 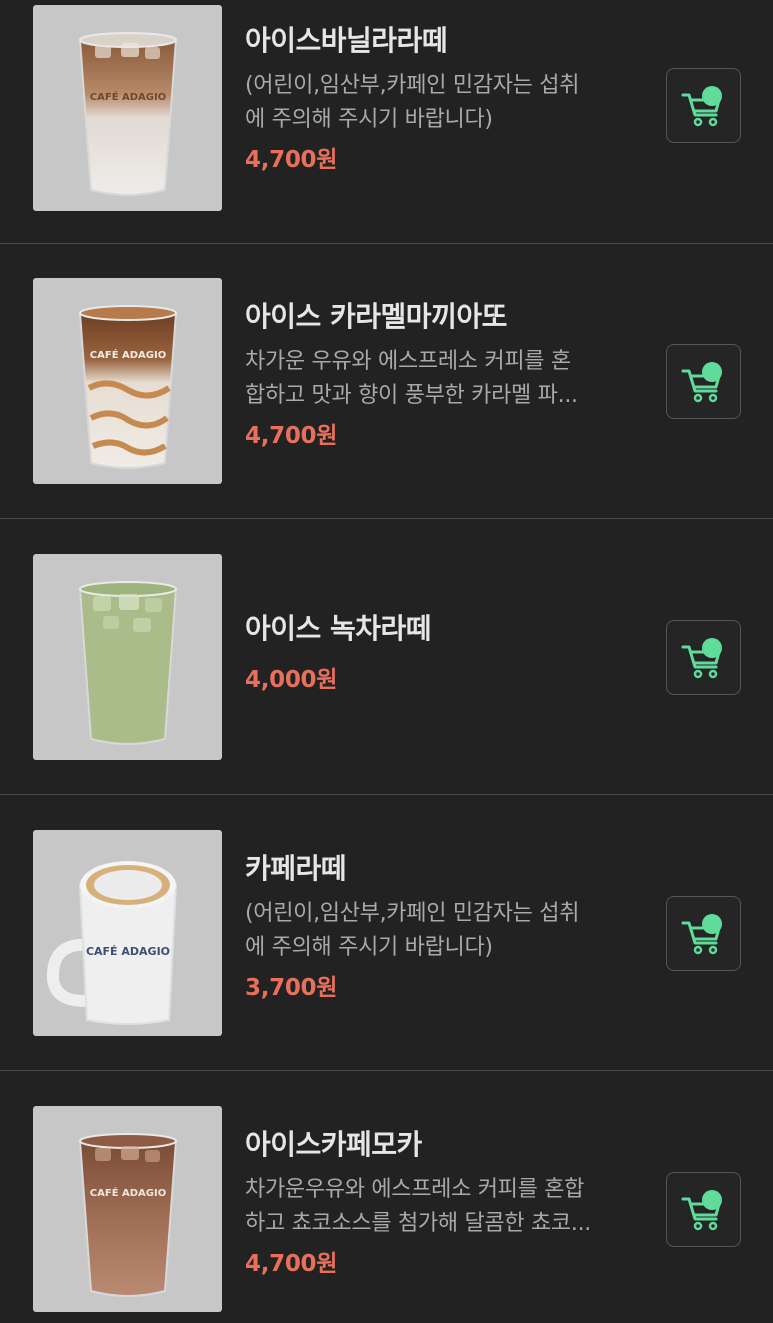 I want to click on item-description-line: 차가운 우유와 에스프레소 커피를 혼, so click(x=408, y=361).